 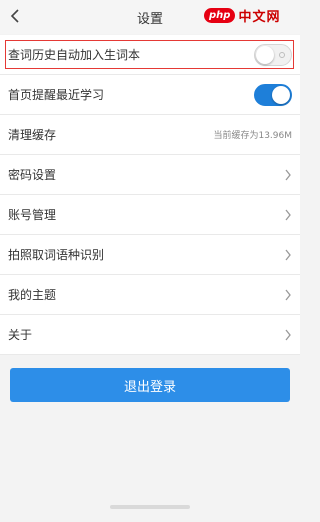 What do you see at coordinates (74, 55) in the screenshot?
I see `setting-label: 查词历史自动加入生词本` at bounding box center [74, 55].